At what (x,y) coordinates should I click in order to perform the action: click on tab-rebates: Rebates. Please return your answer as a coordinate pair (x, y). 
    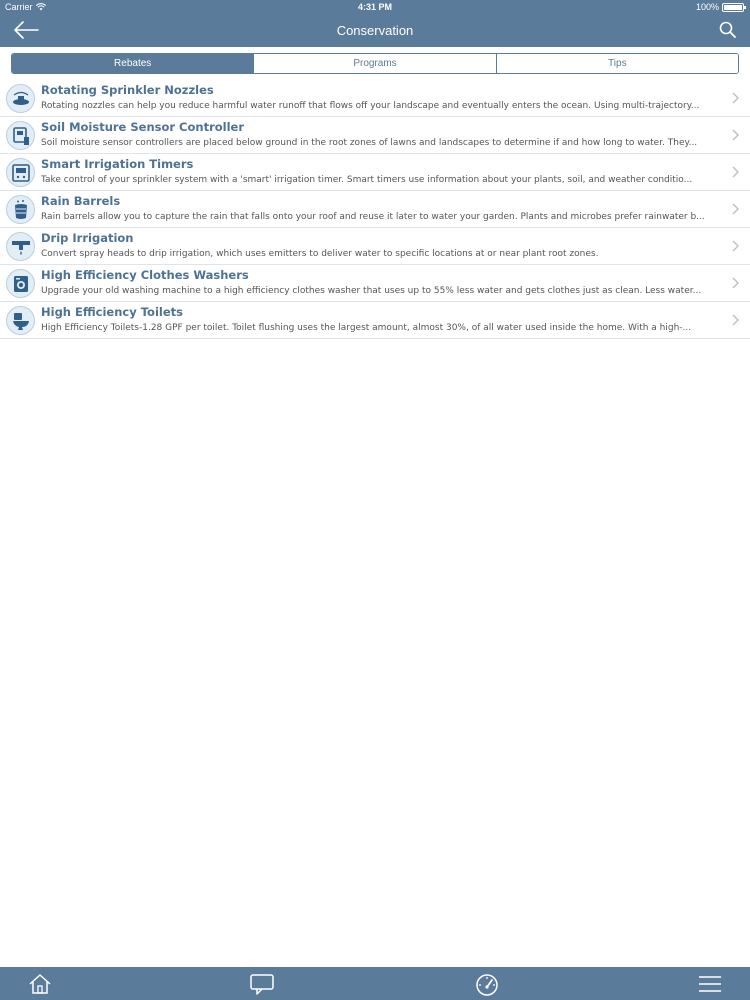
    Looking at the image, I should click on (133, 63).